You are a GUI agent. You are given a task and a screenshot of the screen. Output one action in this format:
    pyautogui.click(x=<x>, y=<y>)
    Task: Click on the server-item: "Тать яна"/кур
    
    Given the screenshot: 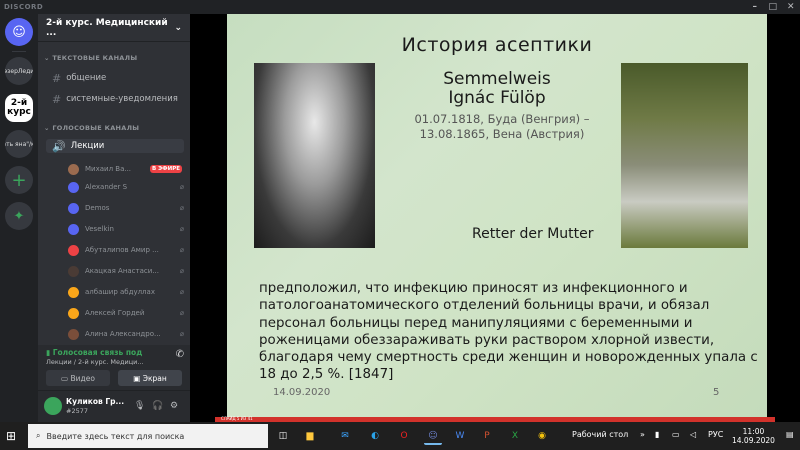 What is the action you would take?
    pyautogui.click(x=19, y=144)
    